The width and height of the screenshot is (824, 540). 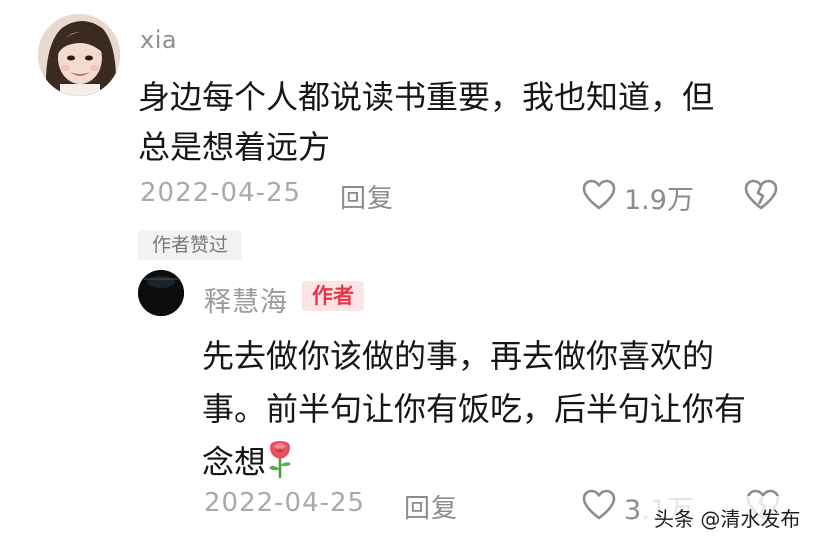 What do you see at coordinates (458, 356) in the screenshot?
I see `reply-text-line: 先去做你该做的事，再去做你喜欢的` at bounding box center [458, 356].